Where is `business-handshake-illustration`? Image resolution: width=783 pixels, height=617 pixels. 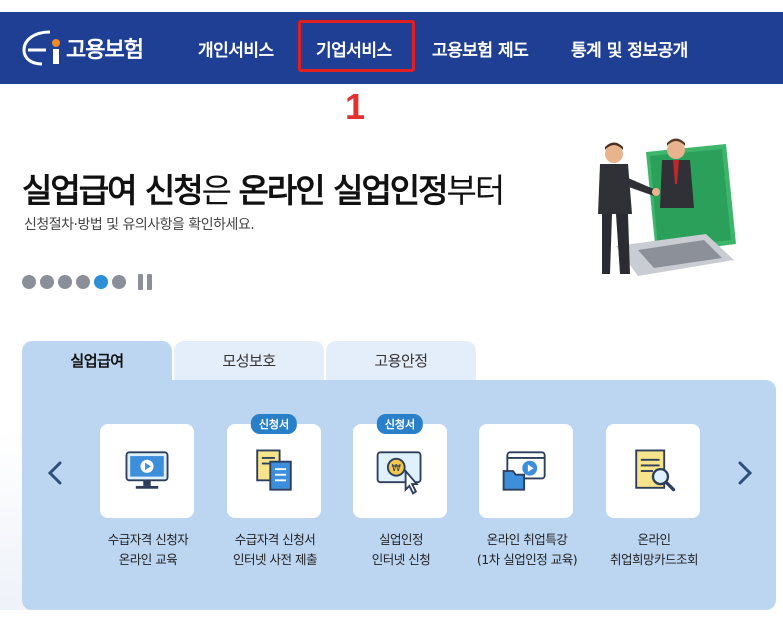 business-handshake-illustration is located at coordinates (667, 207).